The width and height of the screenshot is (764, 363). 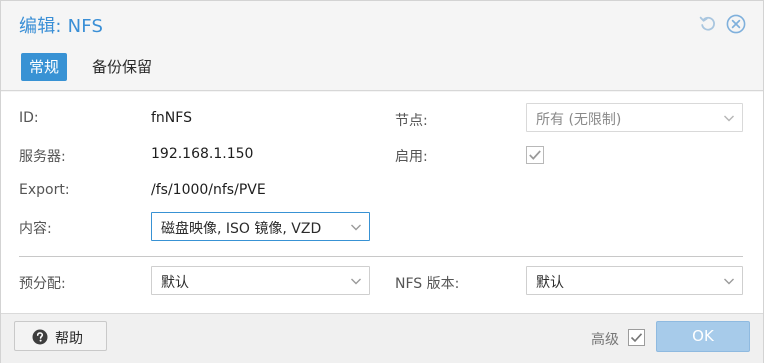 I want to click on nfs-version-label: NFS 版本:, so click(x=427, y=284).